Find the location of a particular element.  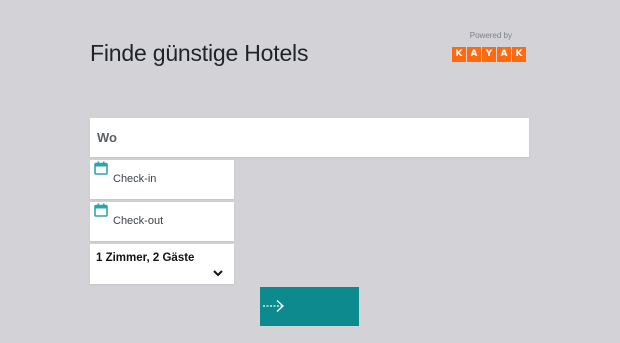

powered-by-label: Powered by is located at coordinates (490, 35).